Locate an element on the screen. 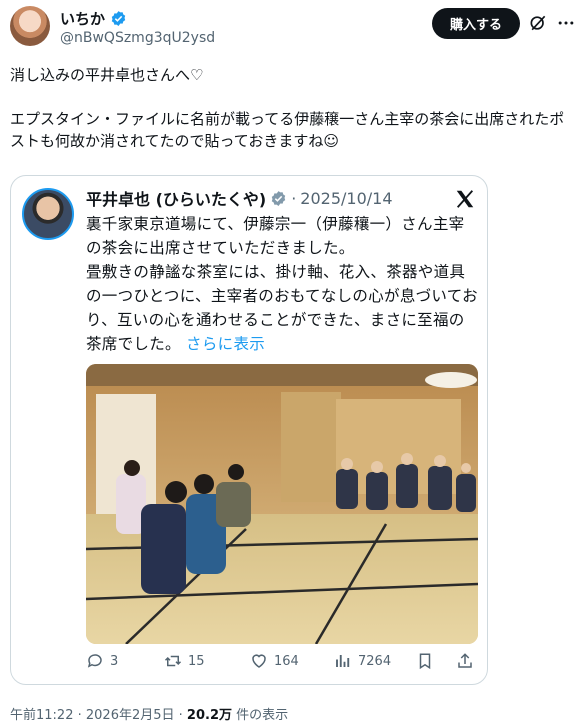 The height and width of the screenshot is (726, 584). repost-action: 15 is located at coordinates (184, 661).